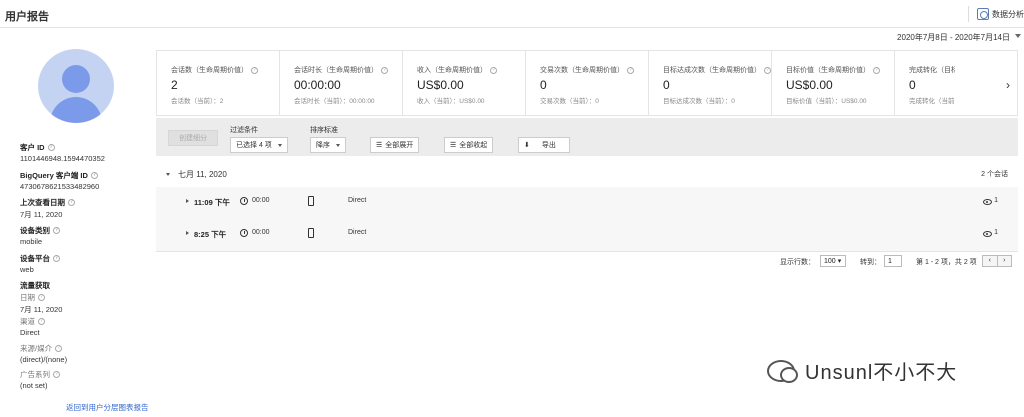 Image resolution: width=1024 pixels, height=417 pixels. I want to click on clock-icon, so click(244, 201).